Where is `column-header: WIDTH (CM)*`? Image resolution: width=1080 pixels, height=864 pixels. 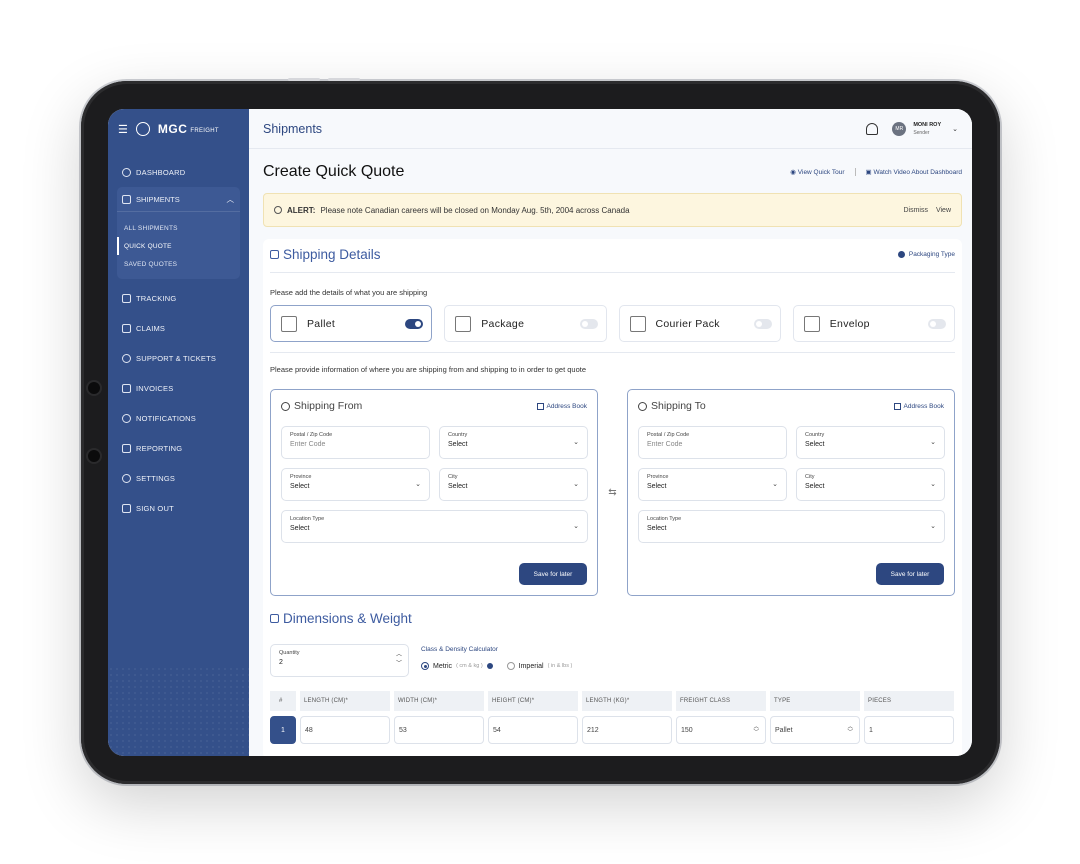
column-header: WIDTH (CM)* is located at coordinates (439, 701).